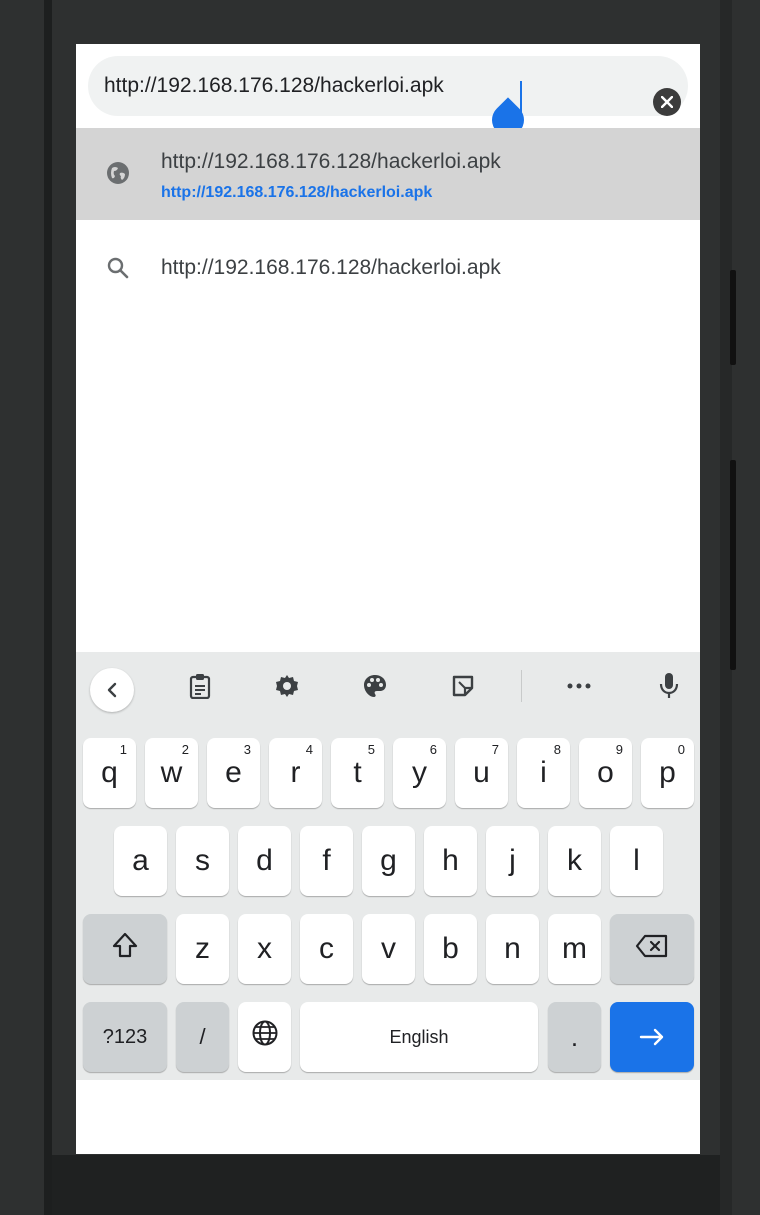  Describe the element at coordinates (481, 773) in the screenshot. I see `key-u: u7` at that location.